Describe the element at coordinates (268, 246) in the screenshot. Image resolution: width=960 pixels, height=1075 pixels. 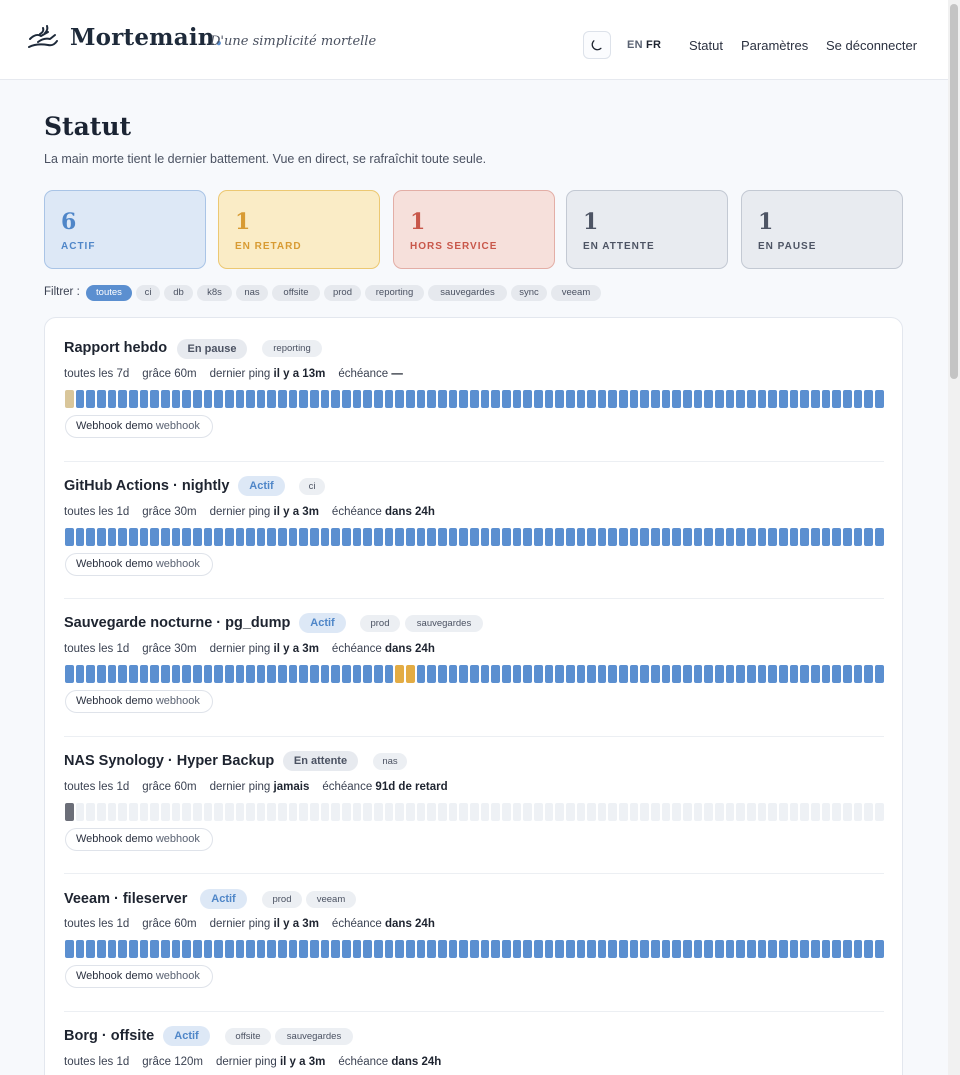
I see `stat-label: EN RETARD` at that location.